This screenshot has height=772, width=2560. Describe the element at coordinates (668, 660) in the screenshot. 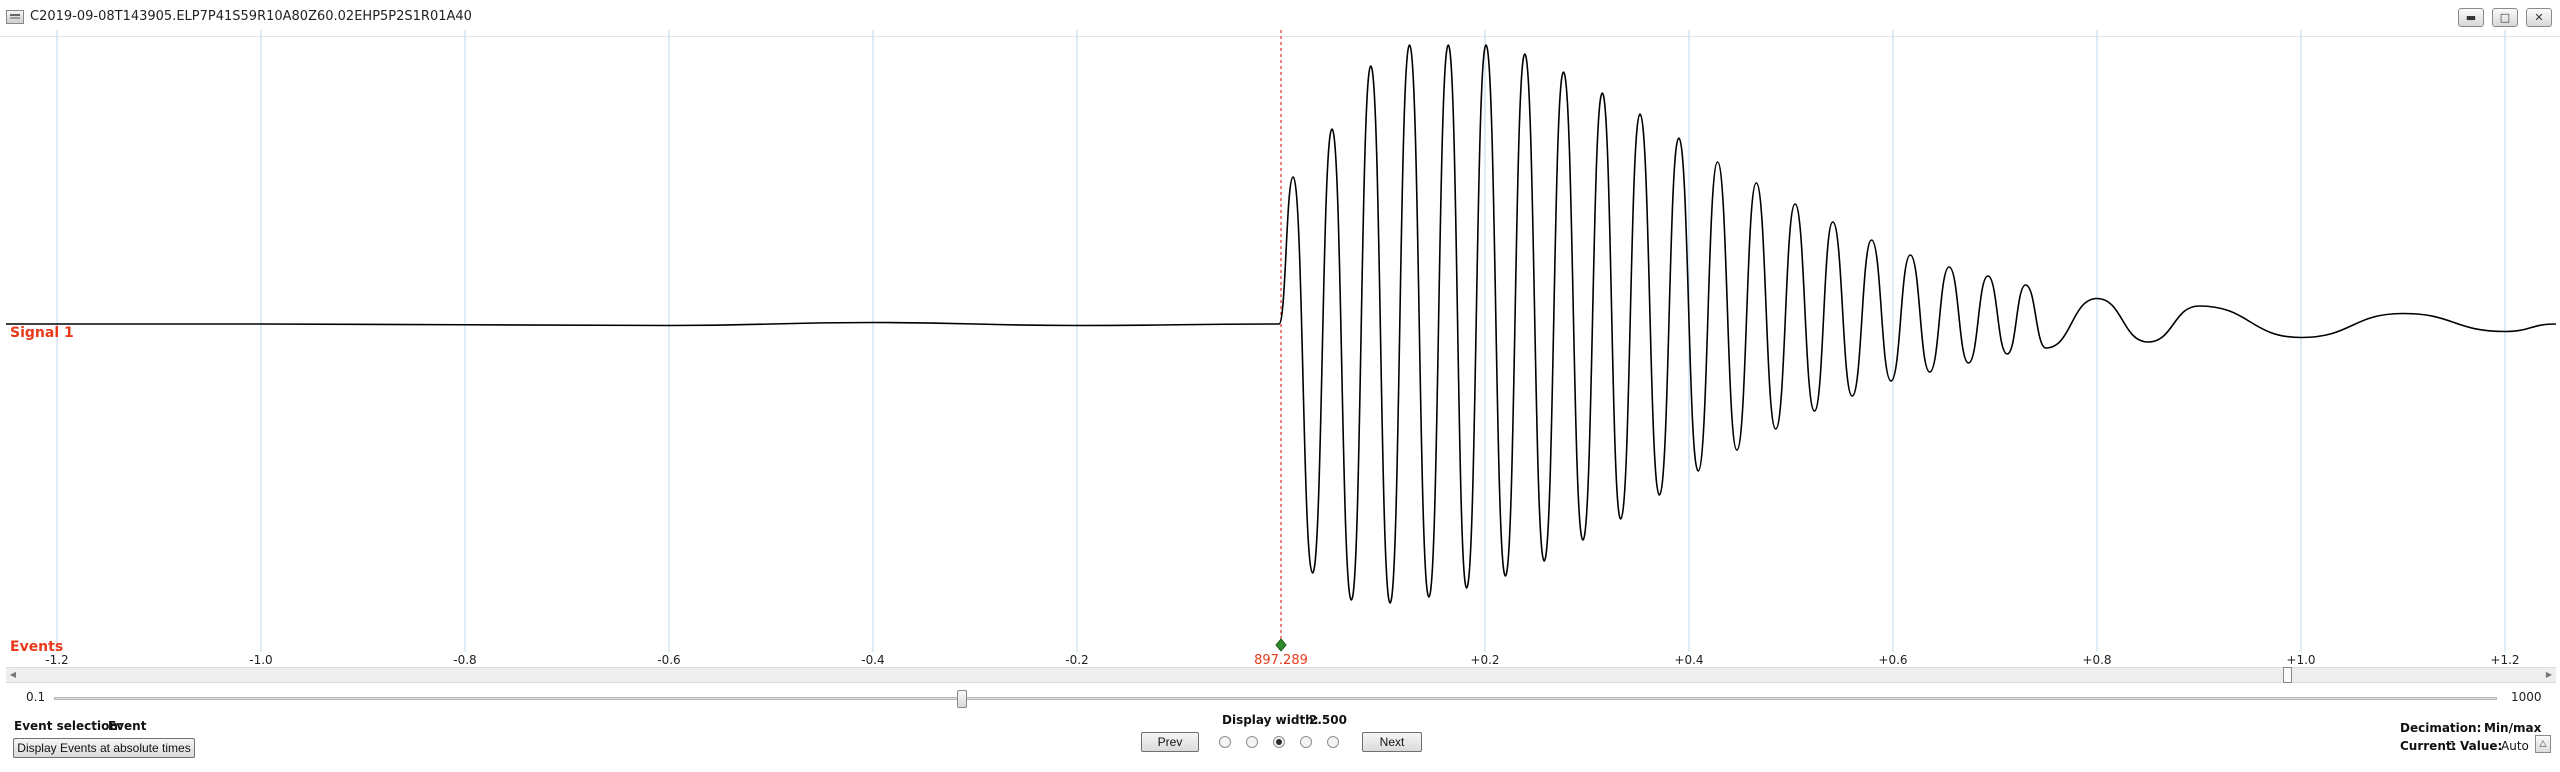

I see `x-tick-label: -0.6` at that location.